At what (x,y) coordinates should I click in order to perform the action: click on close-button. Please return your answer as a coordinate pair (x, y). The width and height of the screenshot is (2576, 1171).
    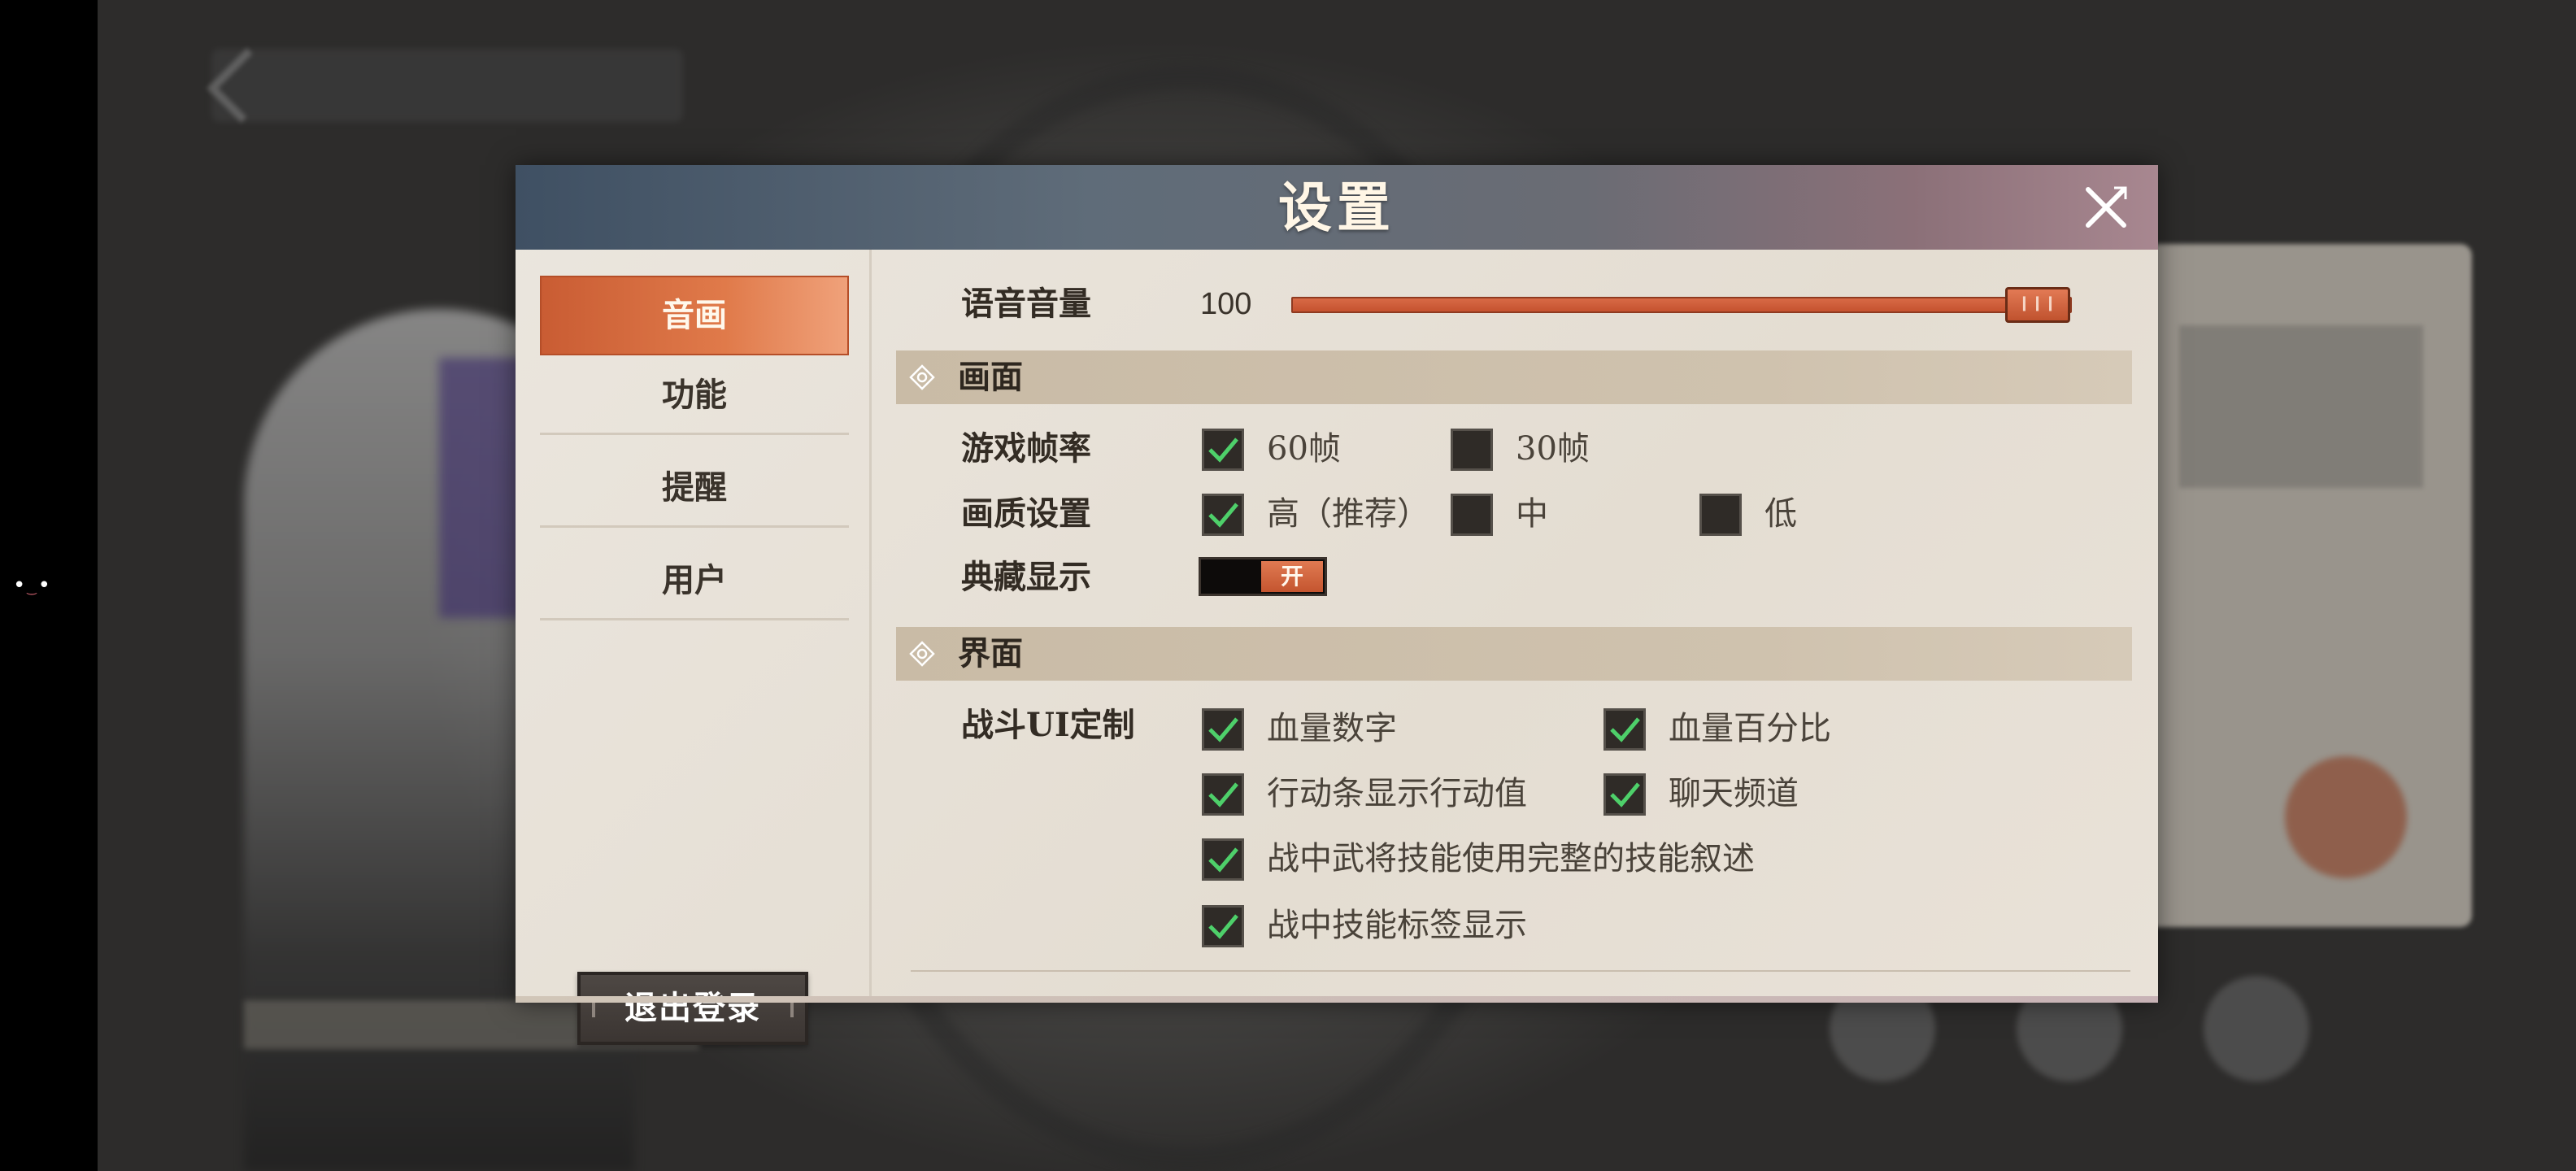
    Looking at the image, I should click on (2106, 207).